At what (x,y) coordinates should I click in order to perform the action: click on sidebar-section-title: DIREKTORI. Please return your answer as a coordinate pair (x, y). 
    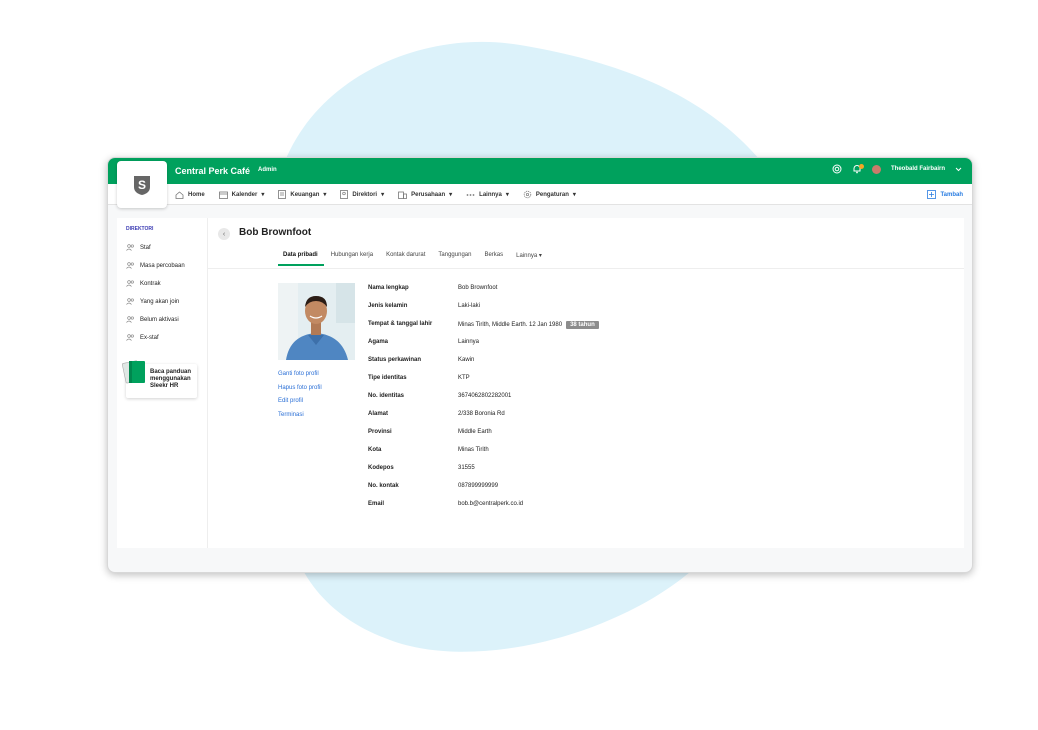
    Looking at the image, I should click on (140, 229).